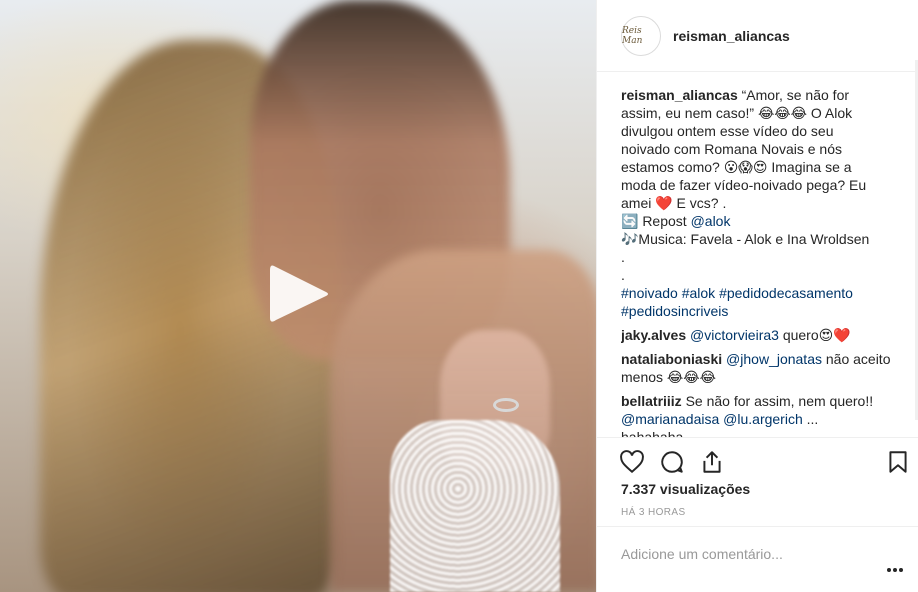 The image size is (918, 592). I want to click on comment-username: jaky.alves, so click(653, 335).